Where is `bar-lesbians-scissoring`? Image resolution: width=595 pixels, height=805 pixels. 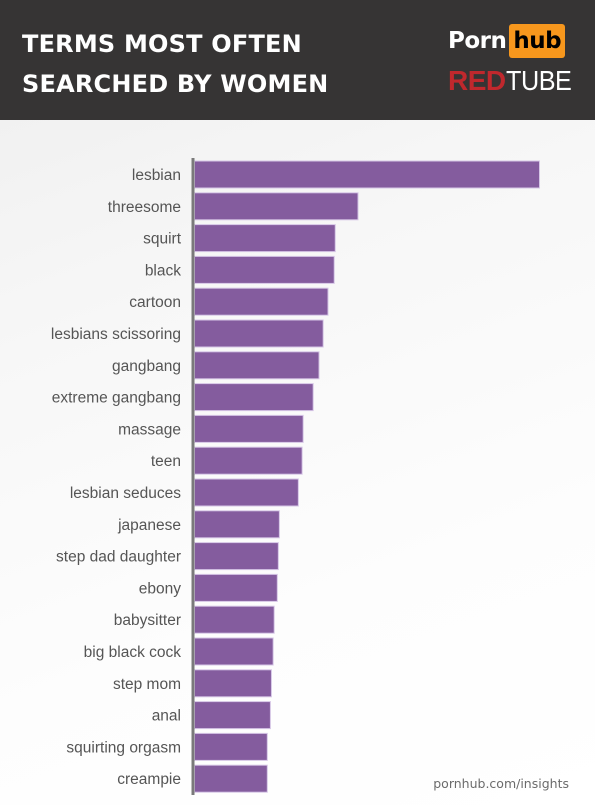
bar-lesbians-scissoring is located at coordinates (259, 333).